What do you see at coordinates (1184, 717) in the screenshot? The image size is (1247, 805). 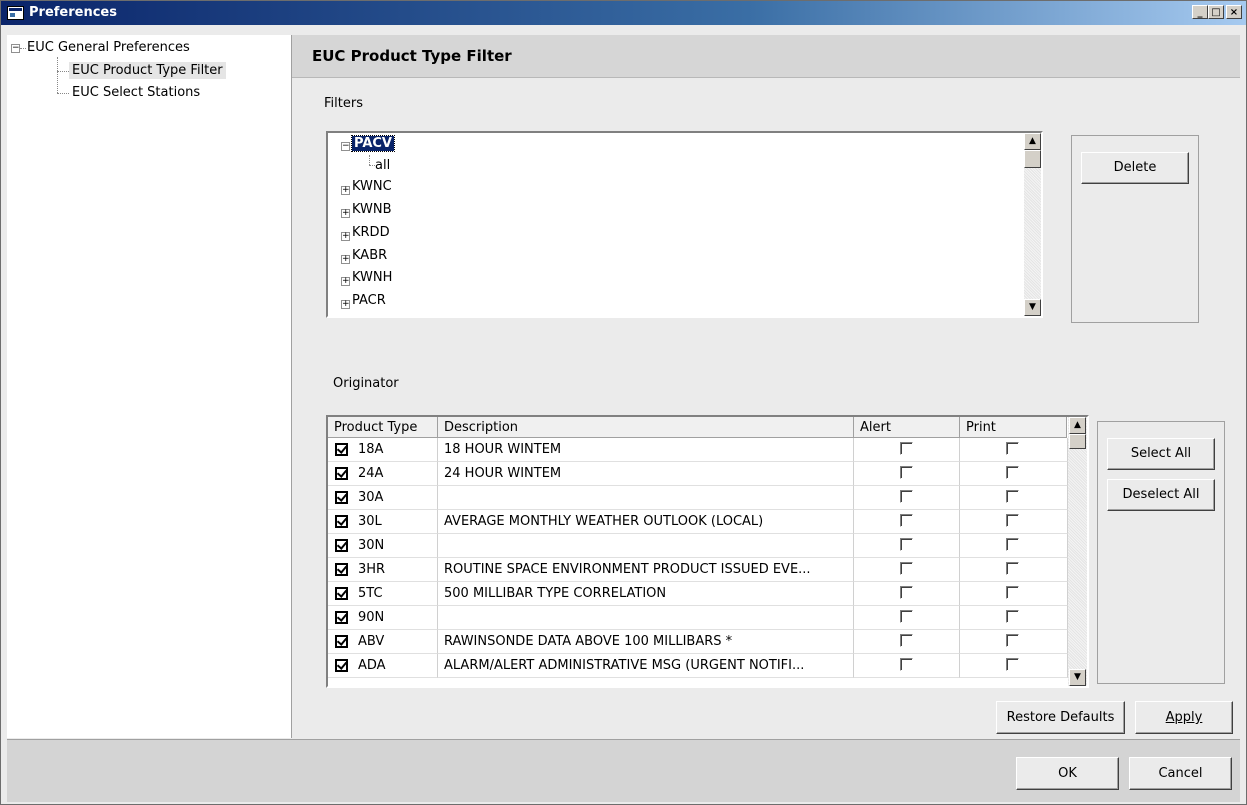 I see `apply-button: Apply` at bounding box center [1184, 717].